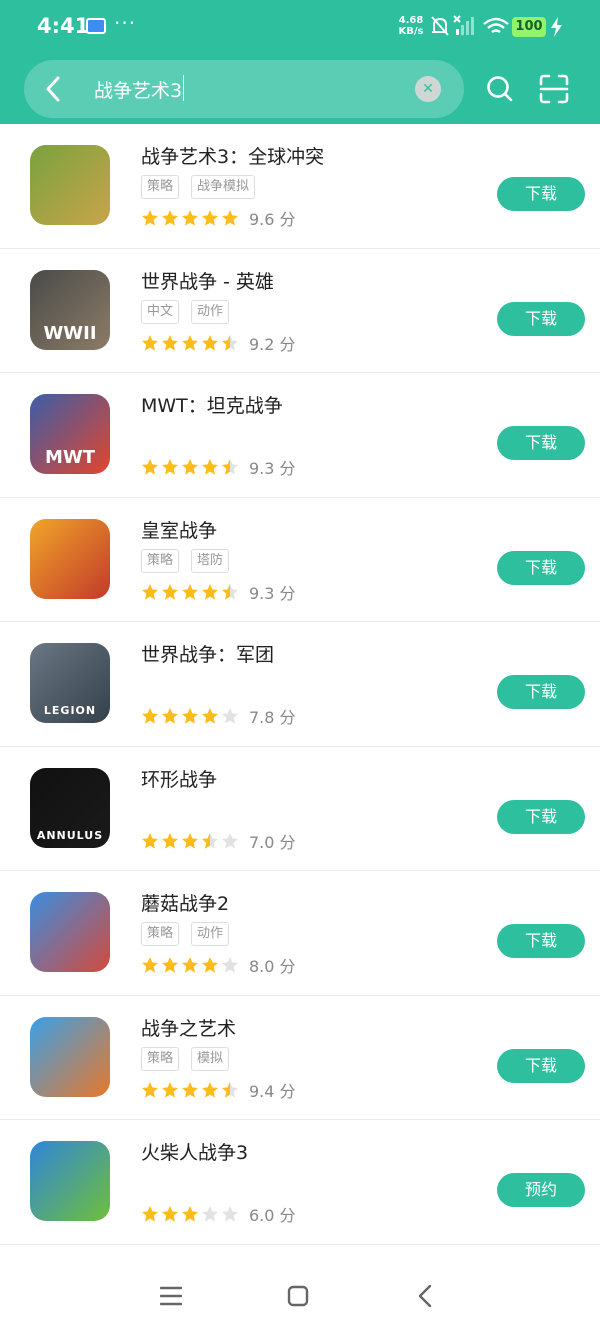 Image resolution: width=600 pixels, height=1333 pixels. Describe the element at coordinates (179, 529) in the screenshot. I see `app-name: 皇室战争` at that location.